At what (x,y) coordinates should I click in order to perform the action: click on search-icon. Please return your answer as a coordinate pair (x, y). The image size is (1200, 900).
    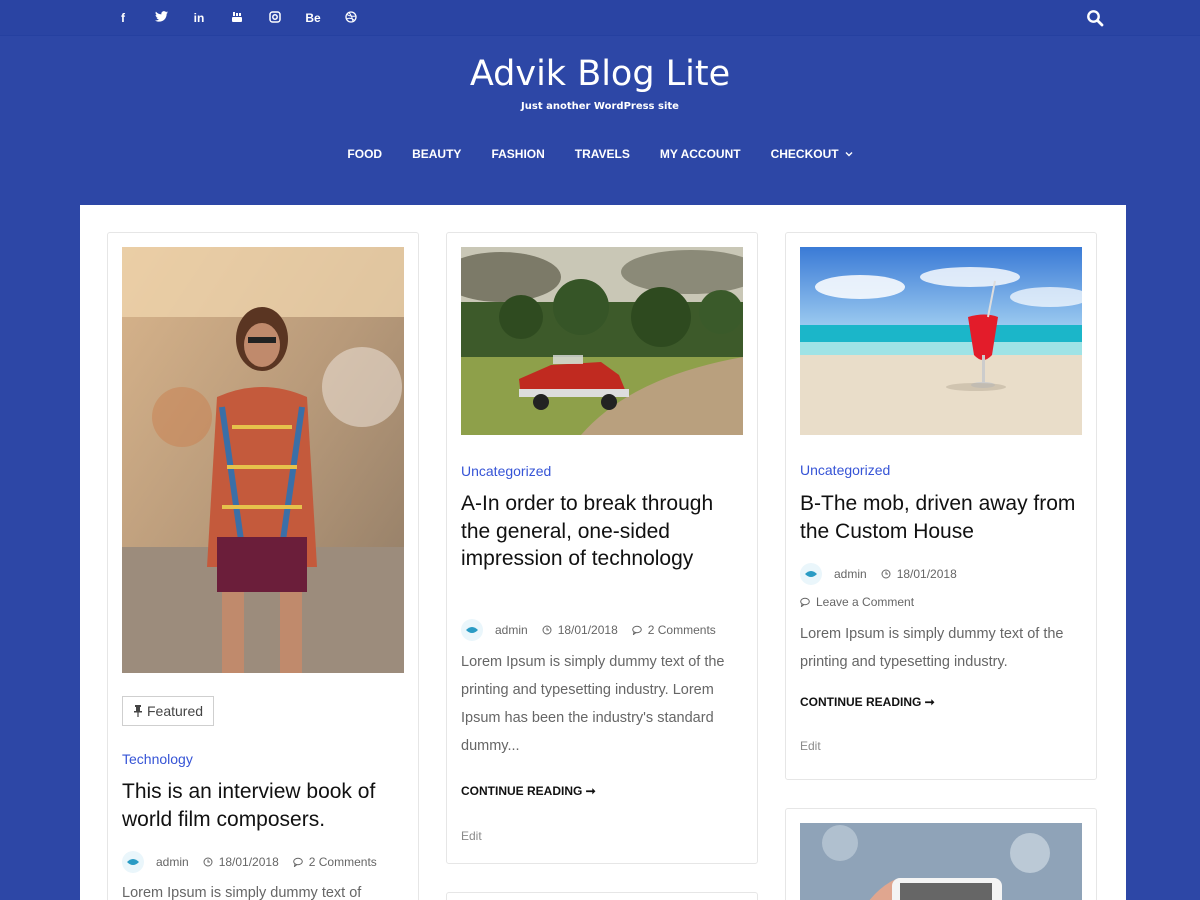
    Looking at the image, I should click on (1095, 18).